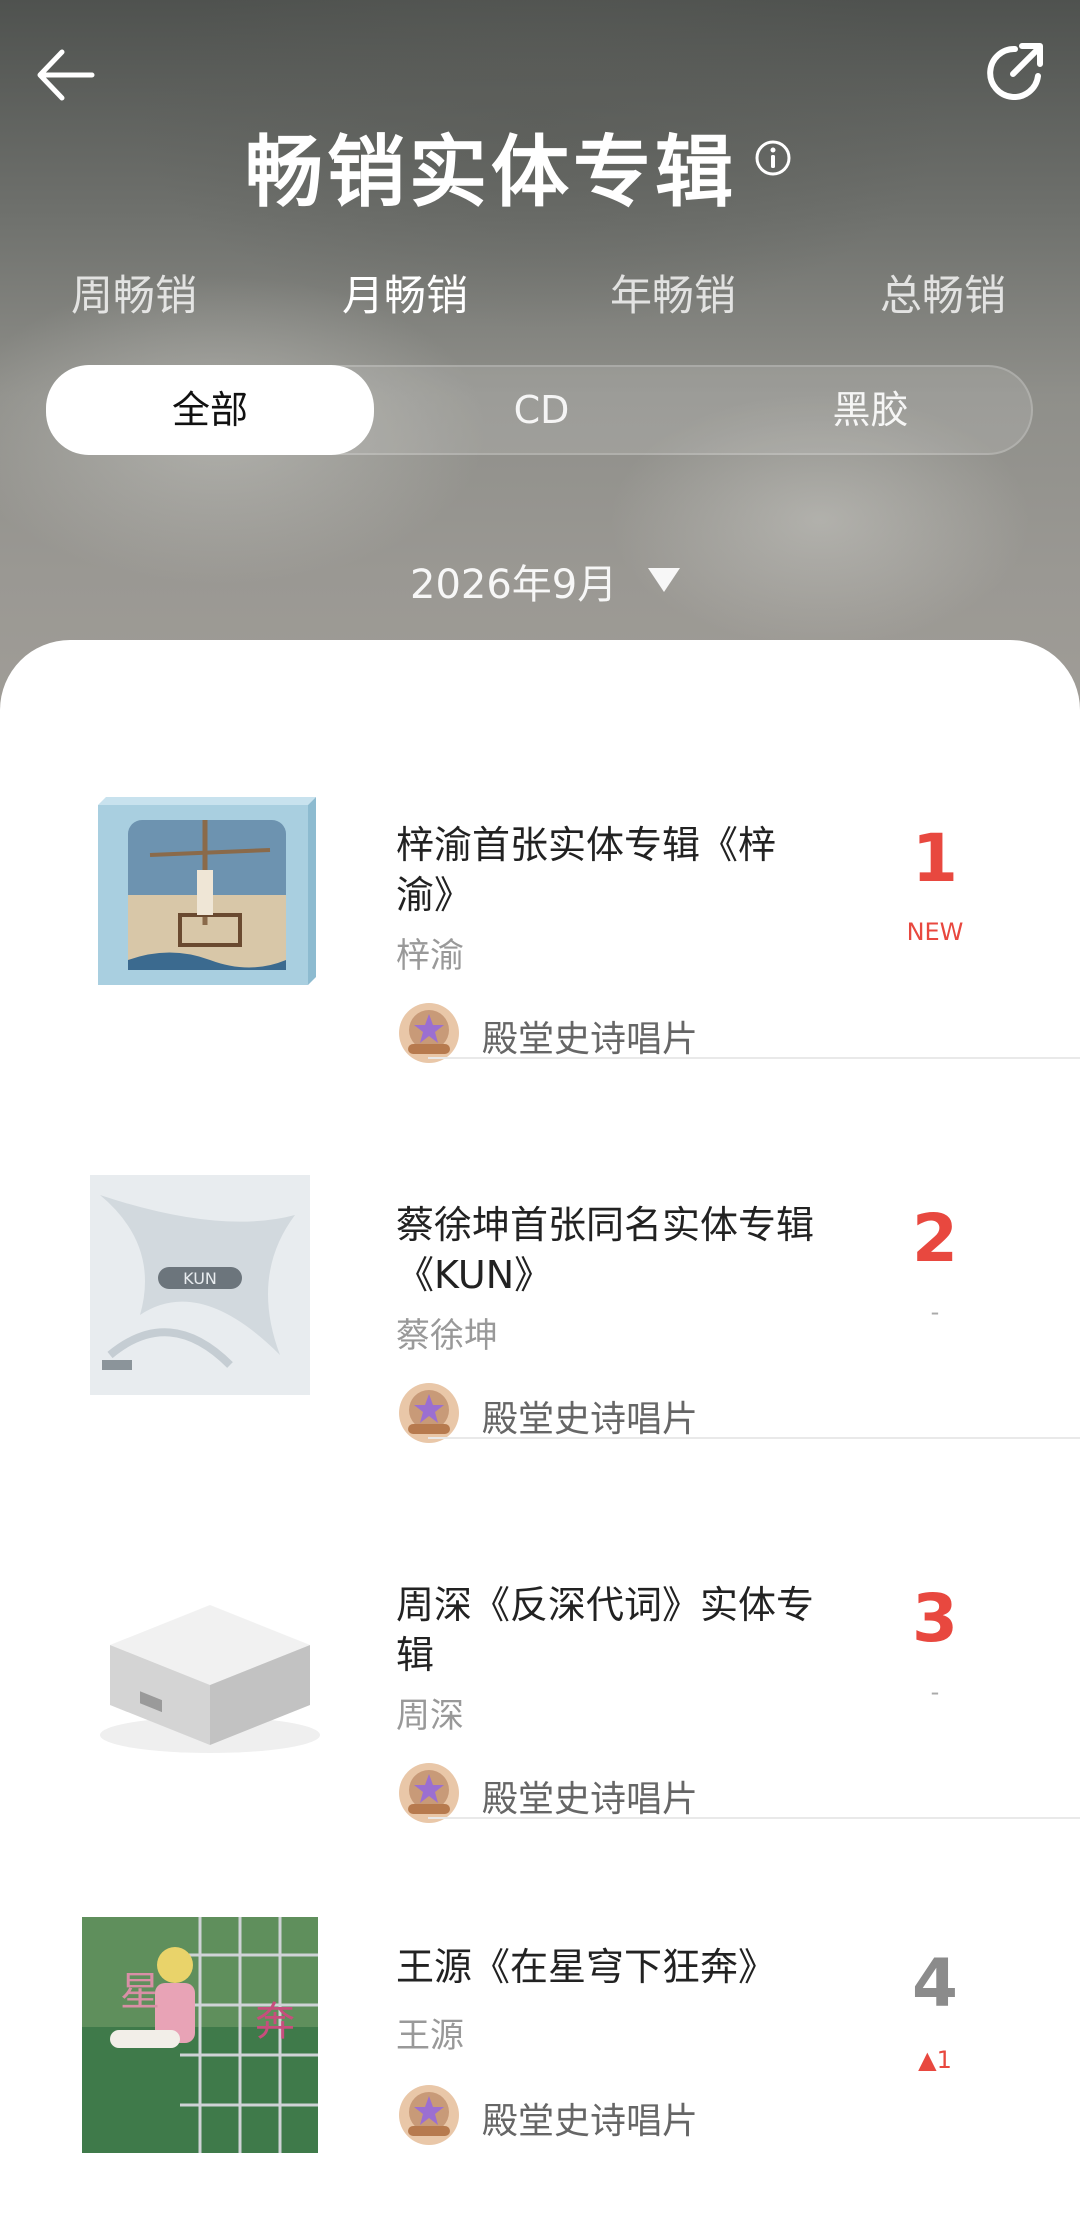 This screenshot has width=1080, height=2240. I want to click on page-title: 畅销实体专辑, so click(491, 173).